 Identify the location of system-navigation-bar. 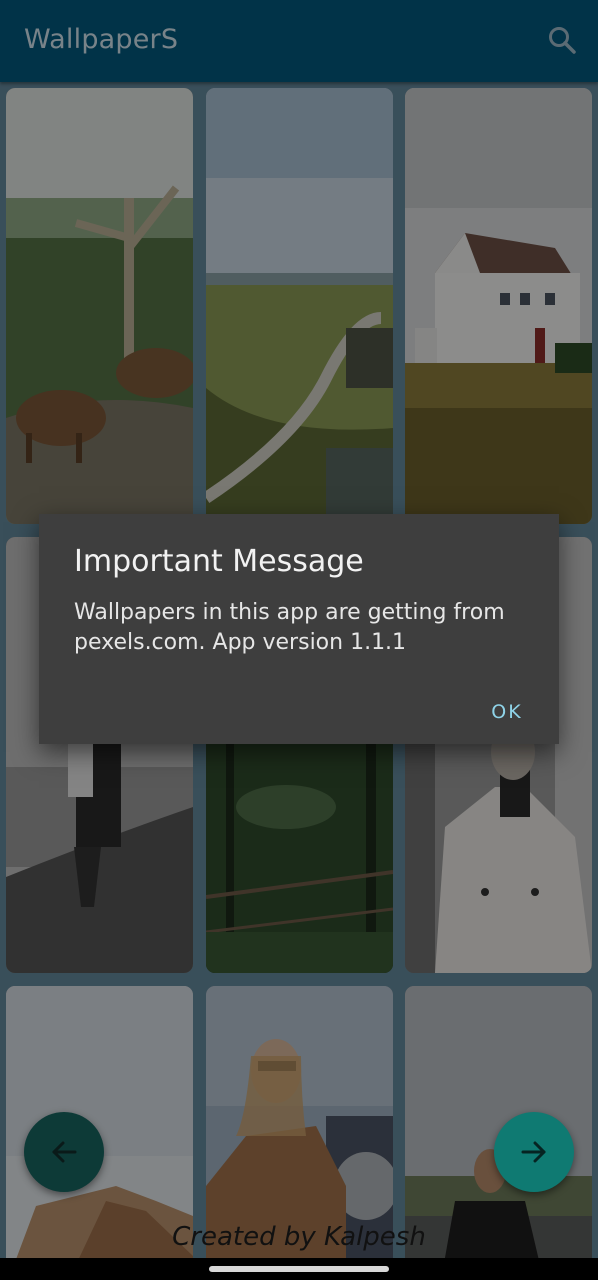
(299, 1269).